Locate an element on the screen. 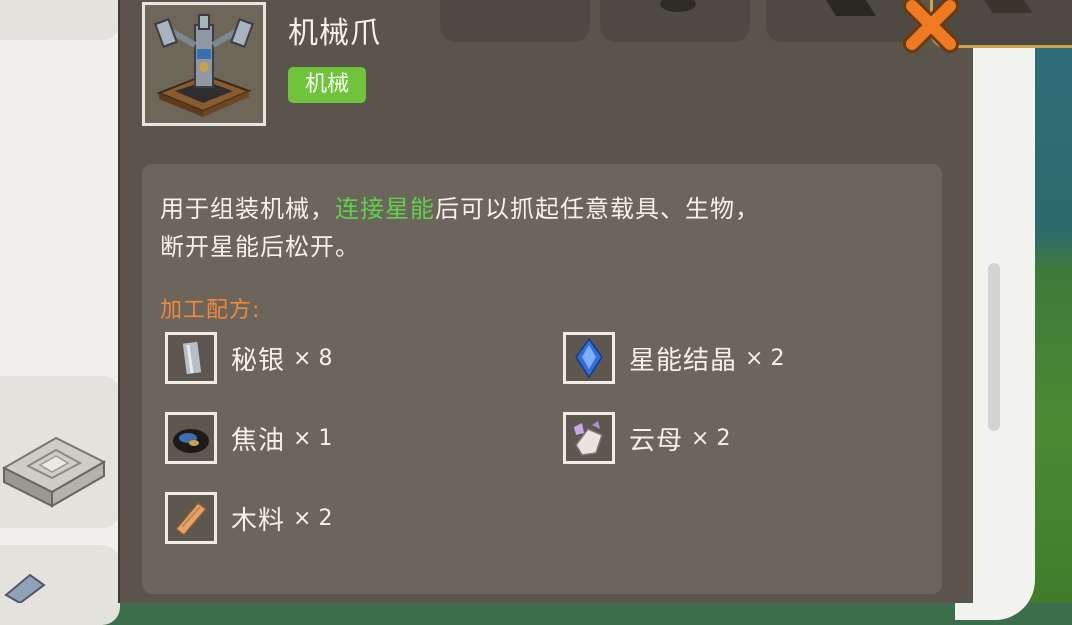 The image size is (1072, 625). ingredient-item: 星能结晶 × 2 is located at coordinates (673, 358).